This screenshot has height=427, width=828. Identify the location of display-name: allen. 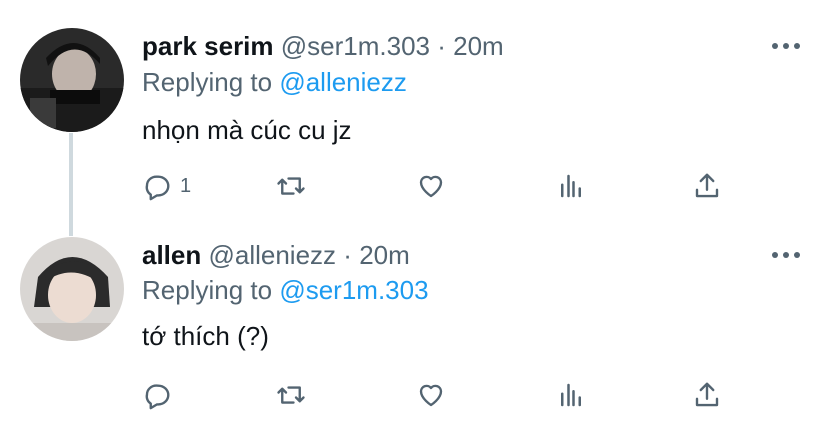
(171, 255).